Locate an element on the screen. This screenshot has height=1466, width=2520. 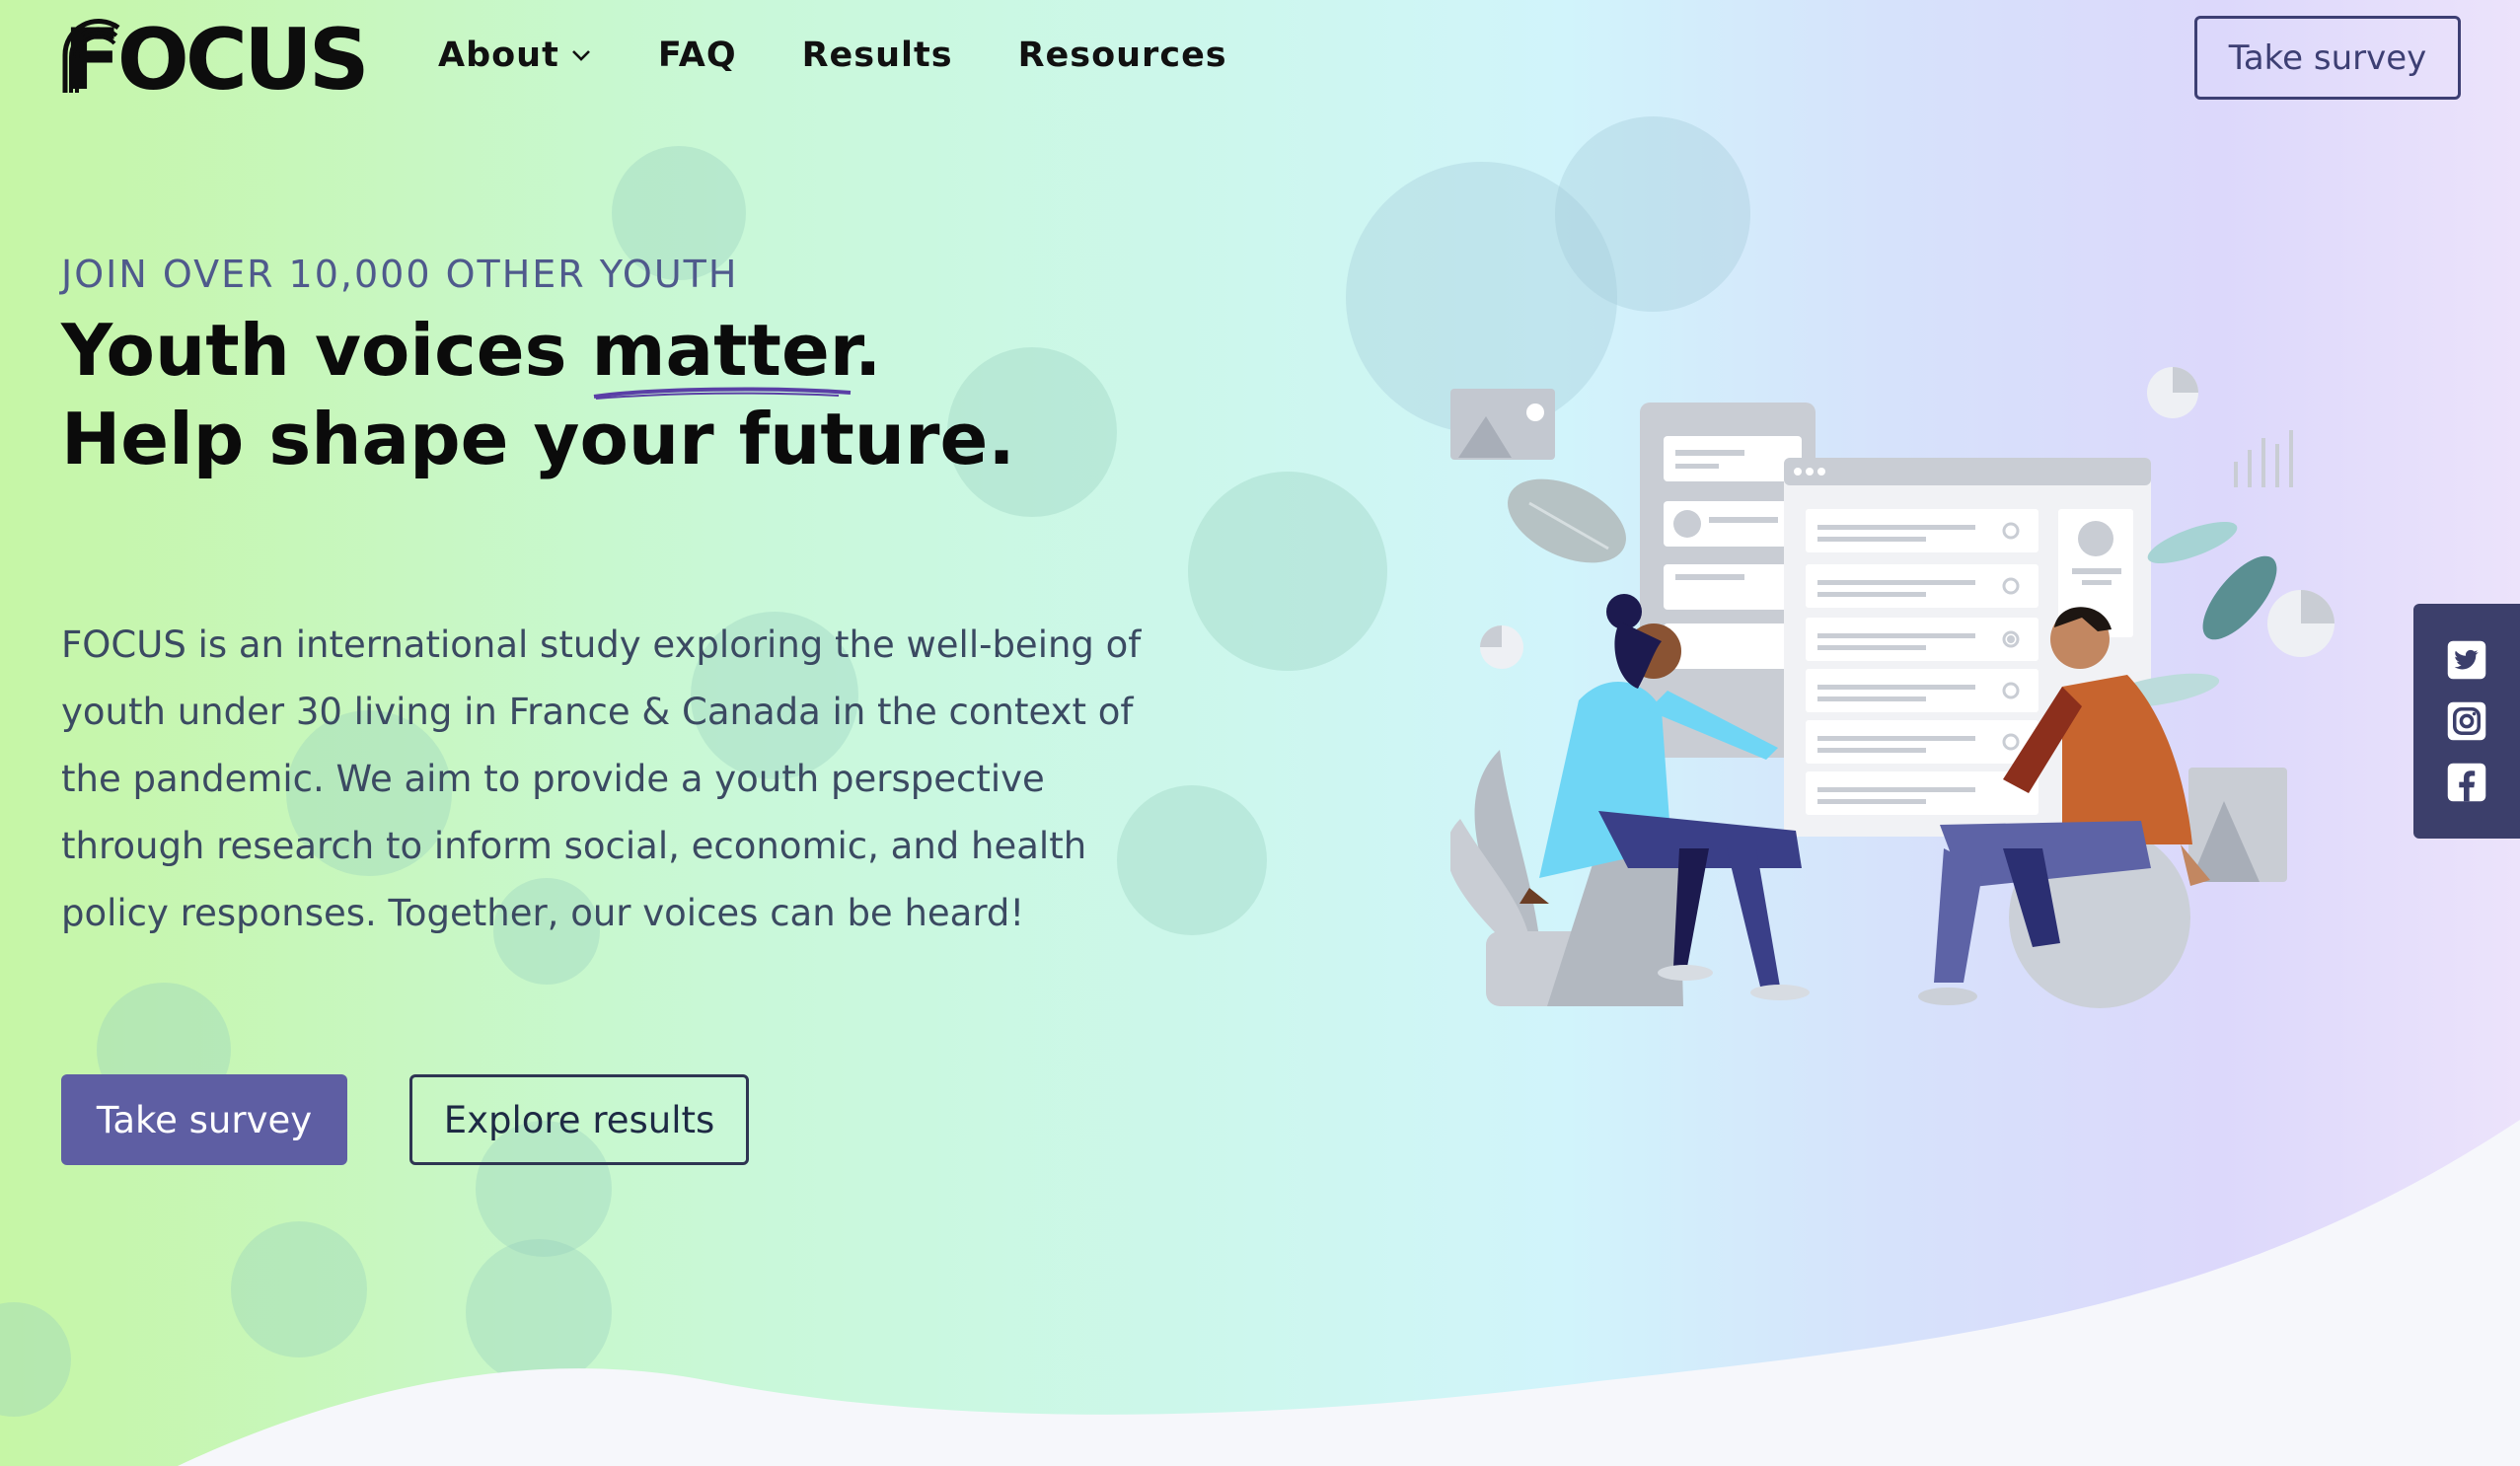
underline-stroke-icon is located at coordinates (722, 393).